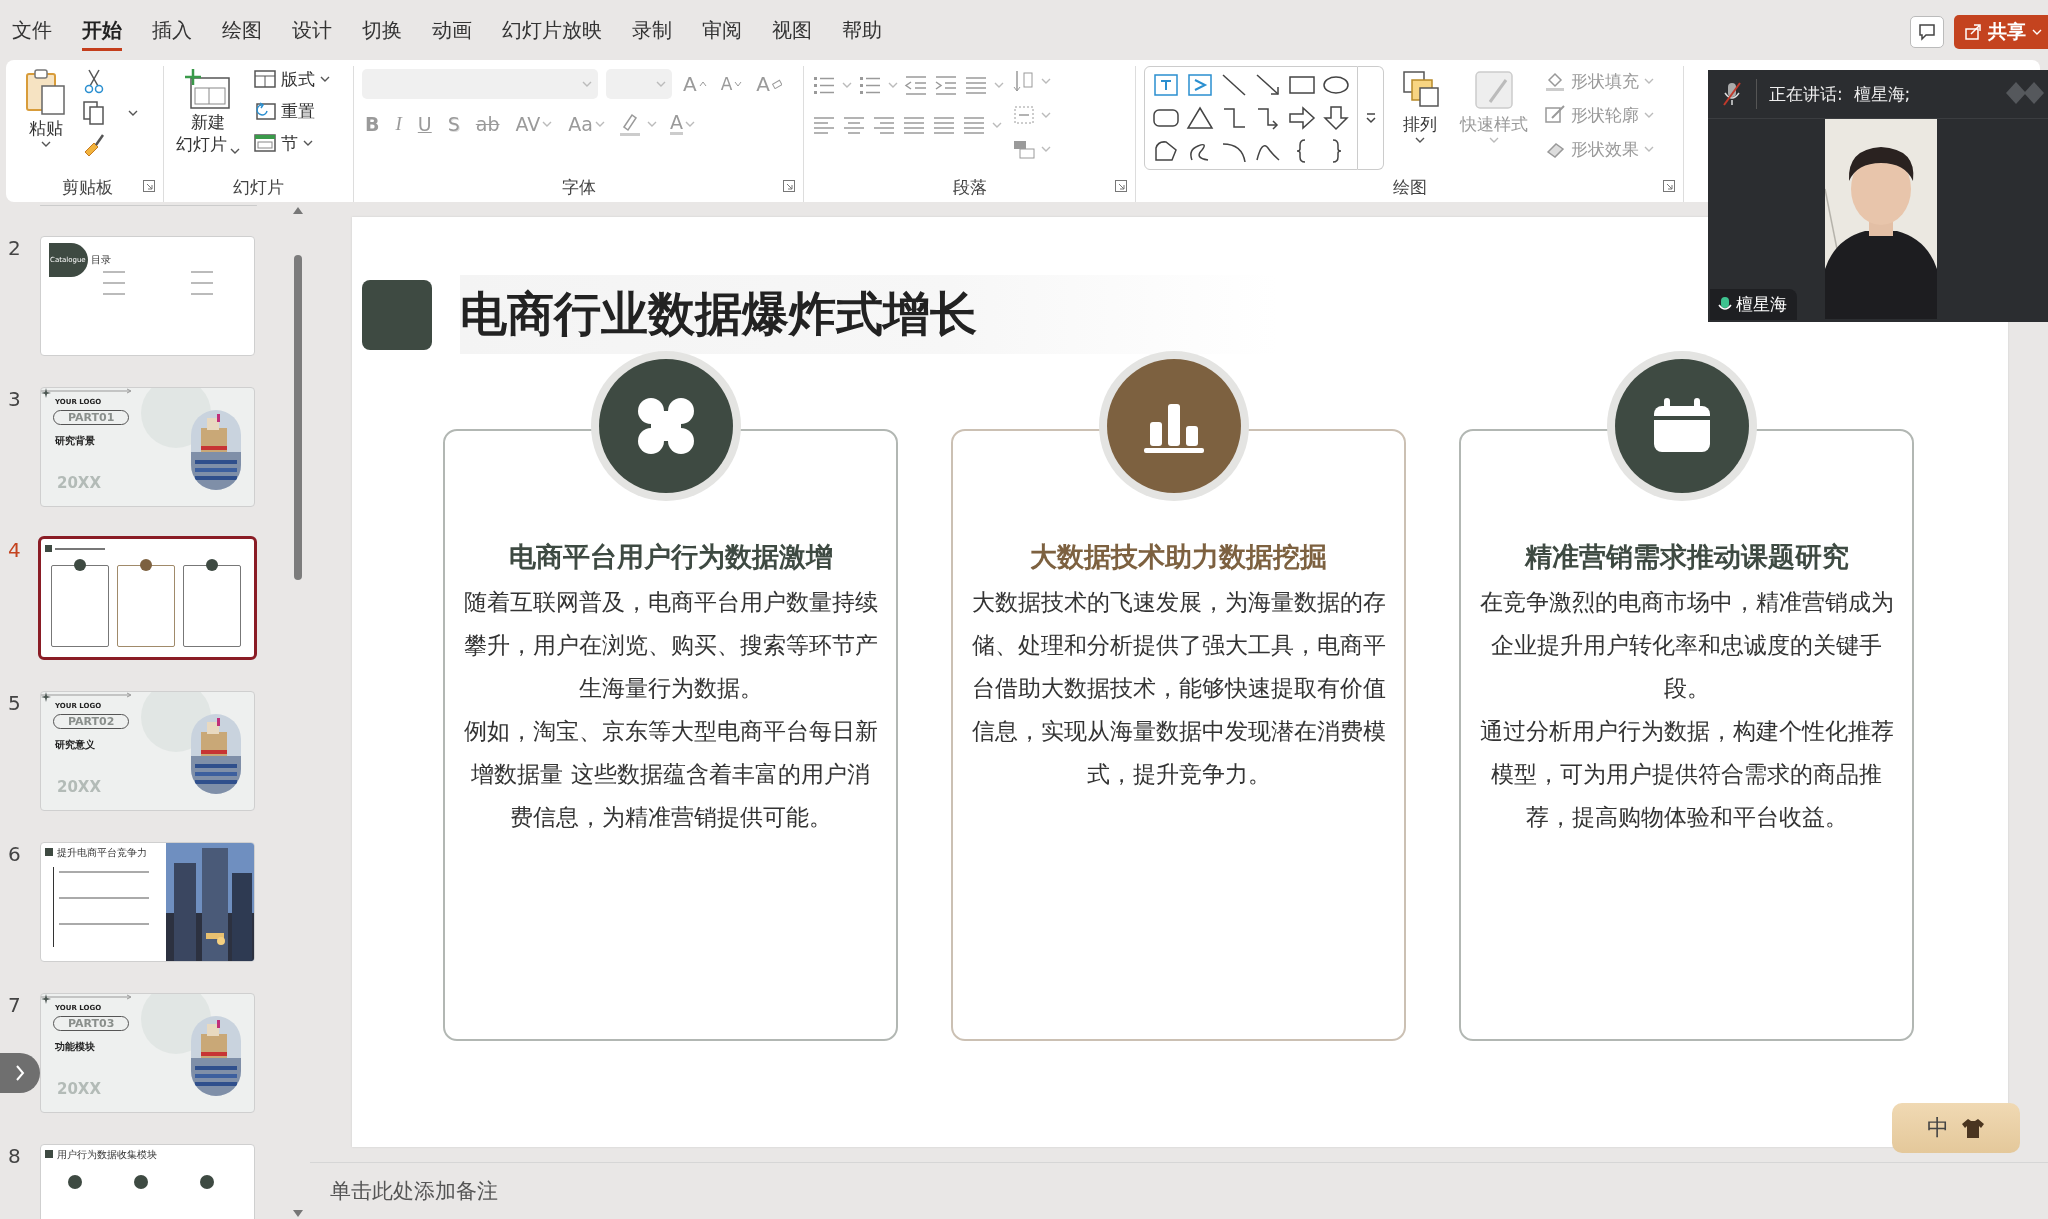  Describe the element at coordinates (629, 124) in the screenshot. I see `highlighter-icon` at that location.